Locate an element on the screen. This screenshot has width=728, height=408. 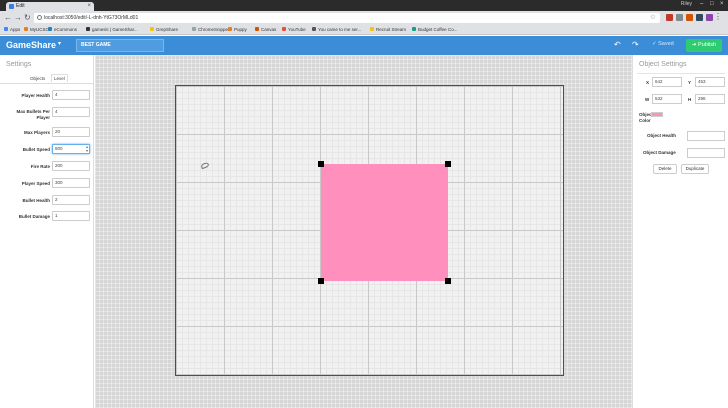
object-damage-input is located at coordinates (706, 153).